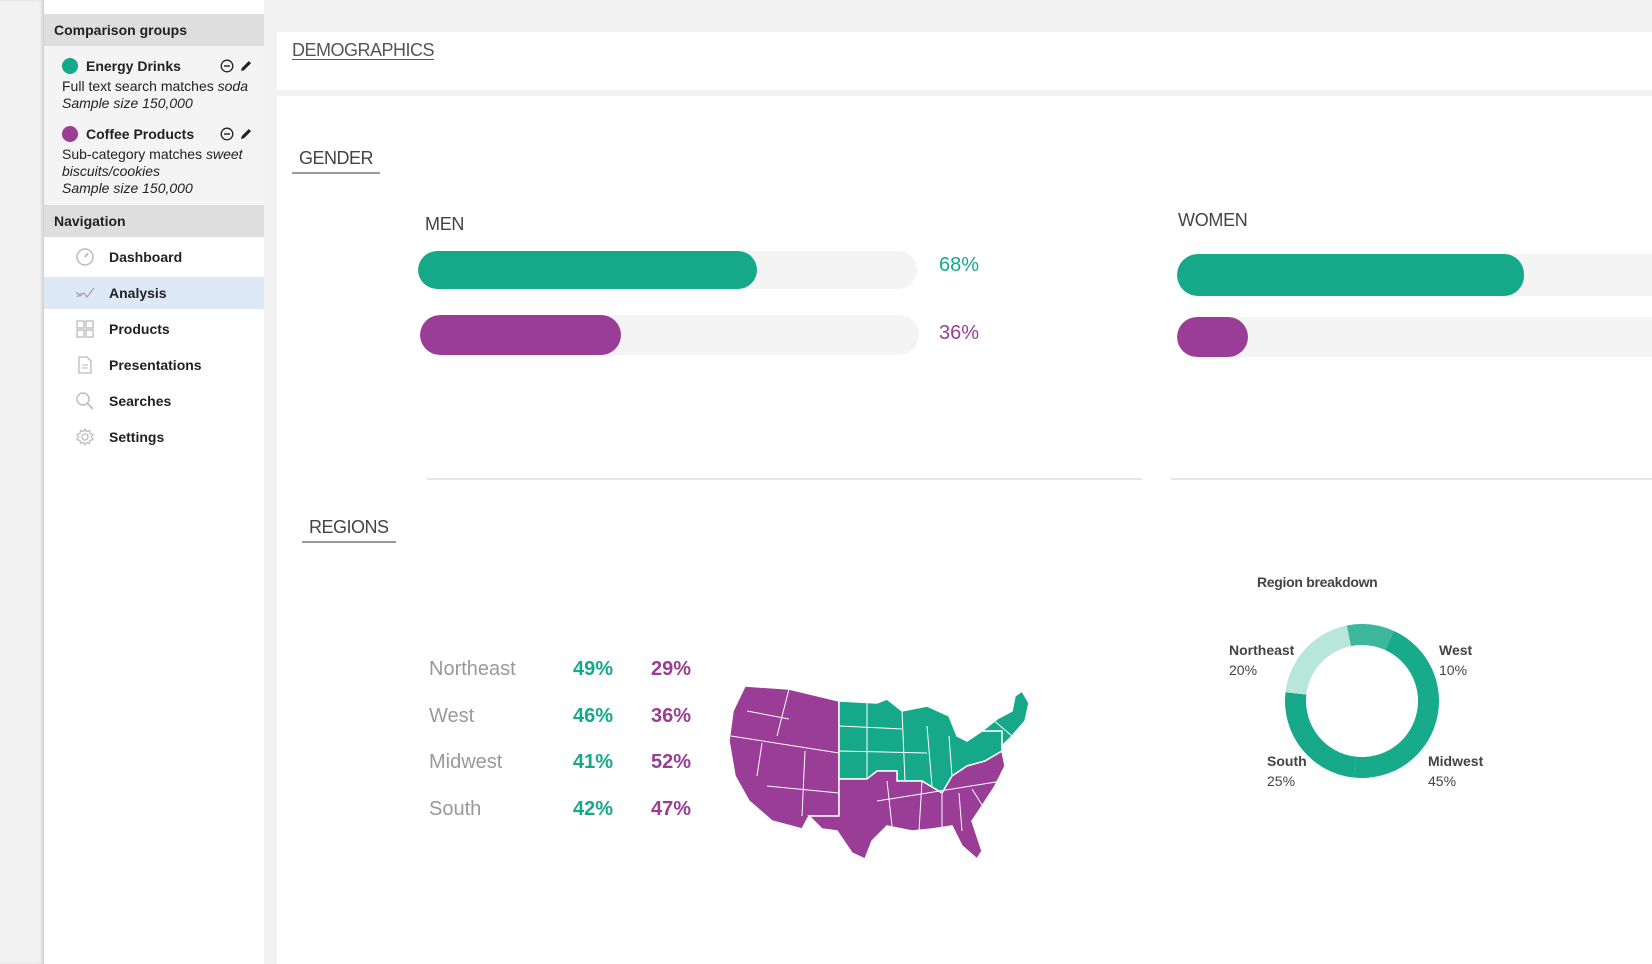 Image resolution: width=1652 pixels, height=964 pixels. What do you see at coordinates (959, 333) in the screenshot?
I see `men-group2-value: 36%` at bounding box center [959, 333].